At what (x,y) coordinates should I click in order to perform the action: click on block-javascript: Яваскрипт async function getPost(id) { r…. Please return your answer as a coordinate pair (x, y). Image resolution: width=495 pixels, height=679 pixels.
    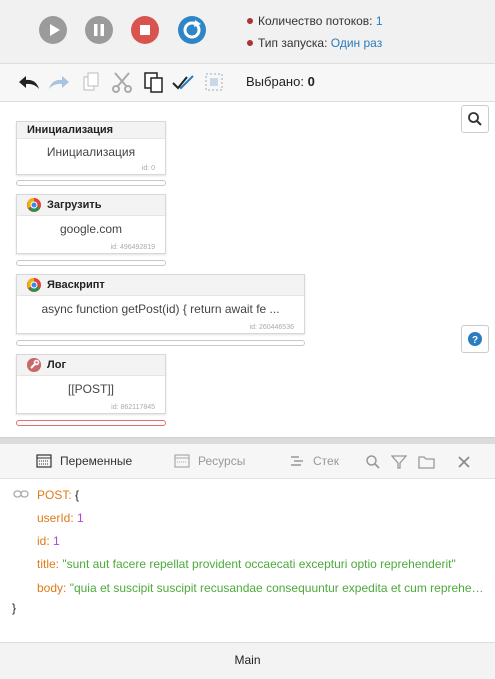
    Looking at the image, I should click on (160, 304).